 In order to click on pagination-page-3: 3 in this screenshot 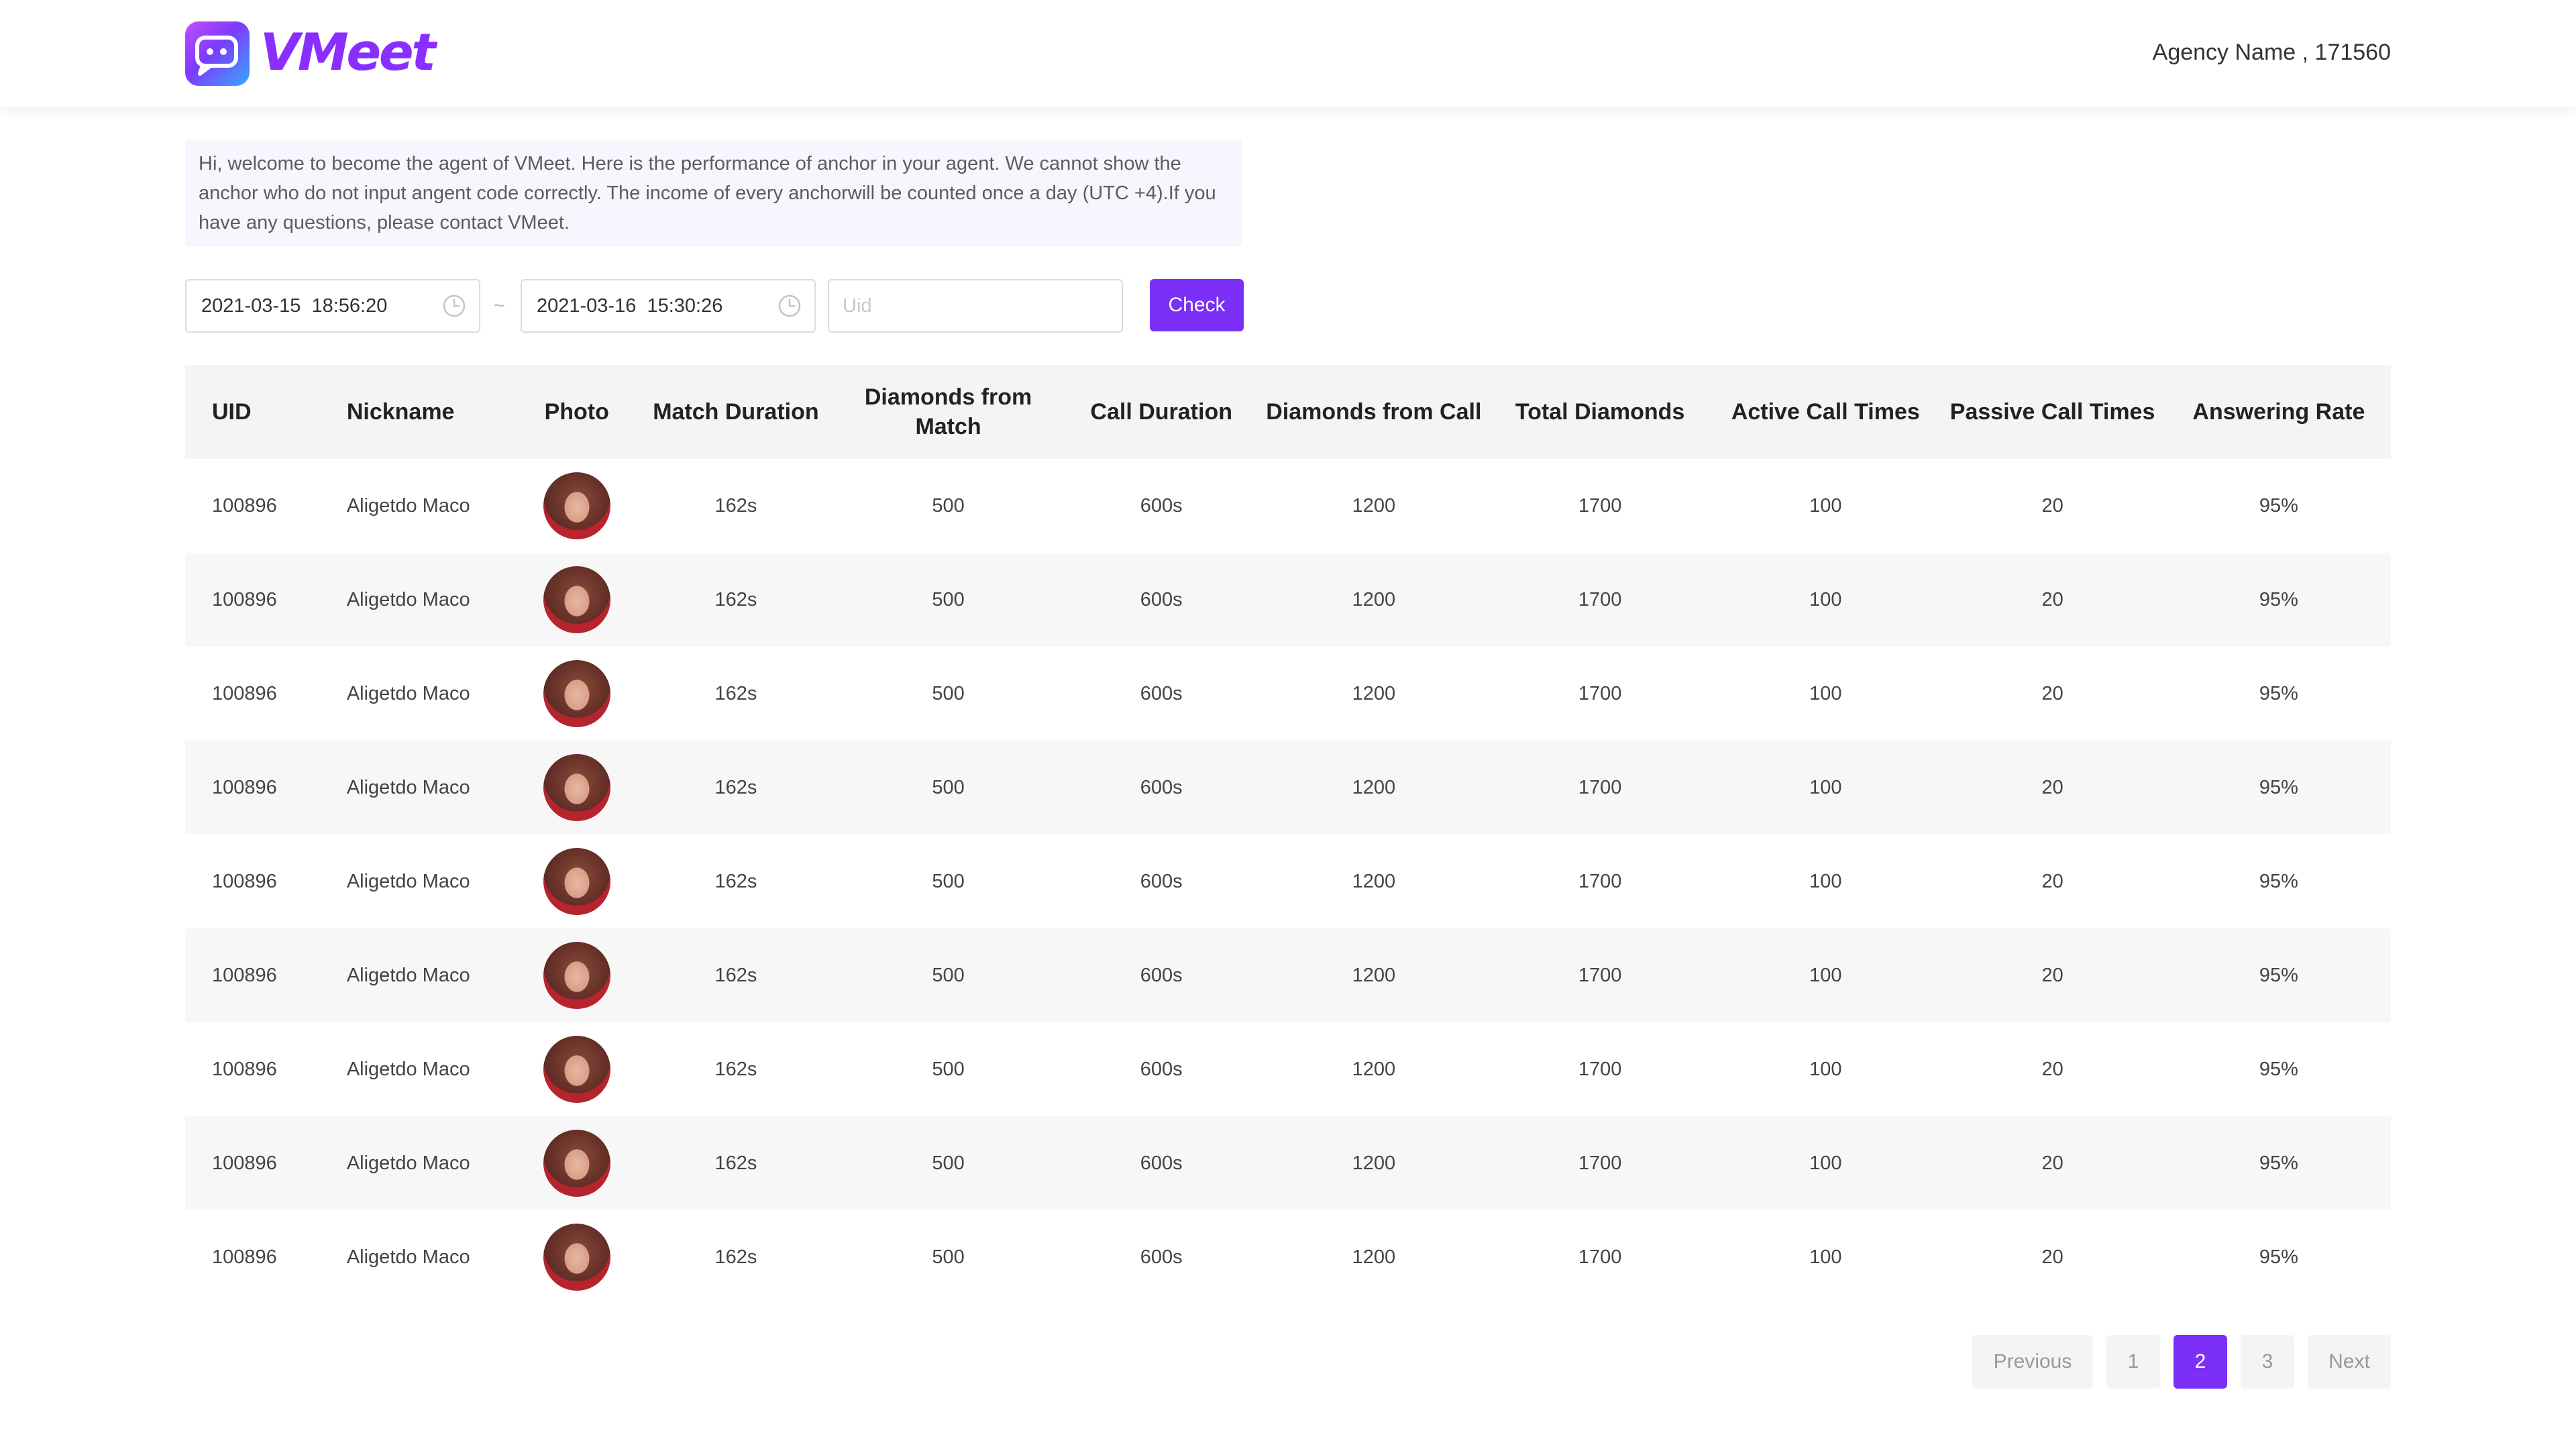, I will do `click(2267, 1362)`.